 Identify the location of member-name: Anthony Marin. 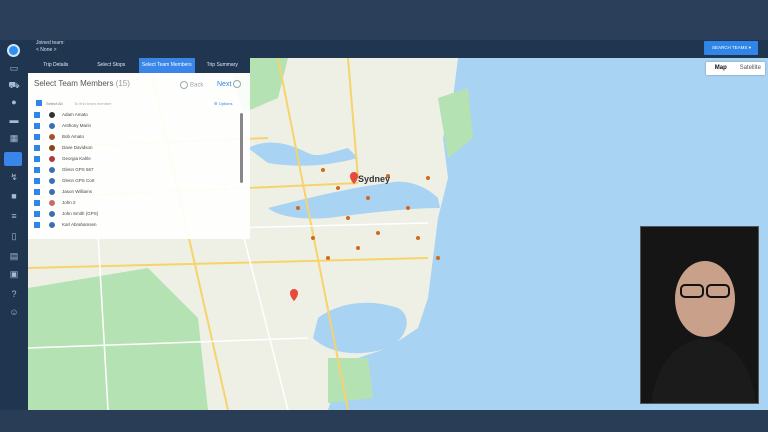
(77, 125).